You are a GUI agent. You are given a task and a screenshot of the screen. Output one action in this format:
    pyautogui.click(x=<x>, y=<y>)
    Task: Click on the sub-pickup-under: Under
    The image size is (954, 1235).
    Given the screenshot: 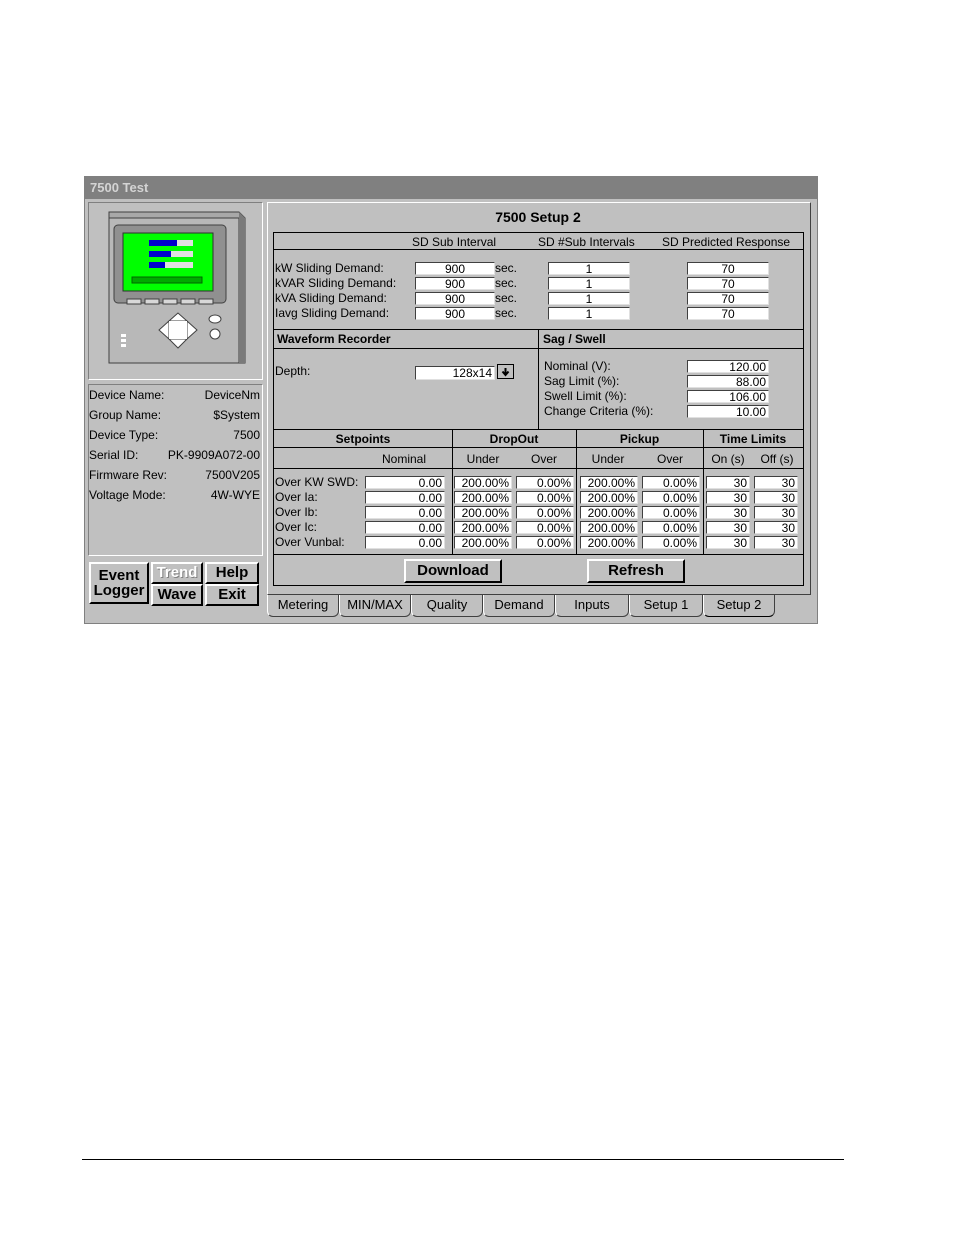 What is the action you would take?
    pyautogui.click(x=608, y=459)
    